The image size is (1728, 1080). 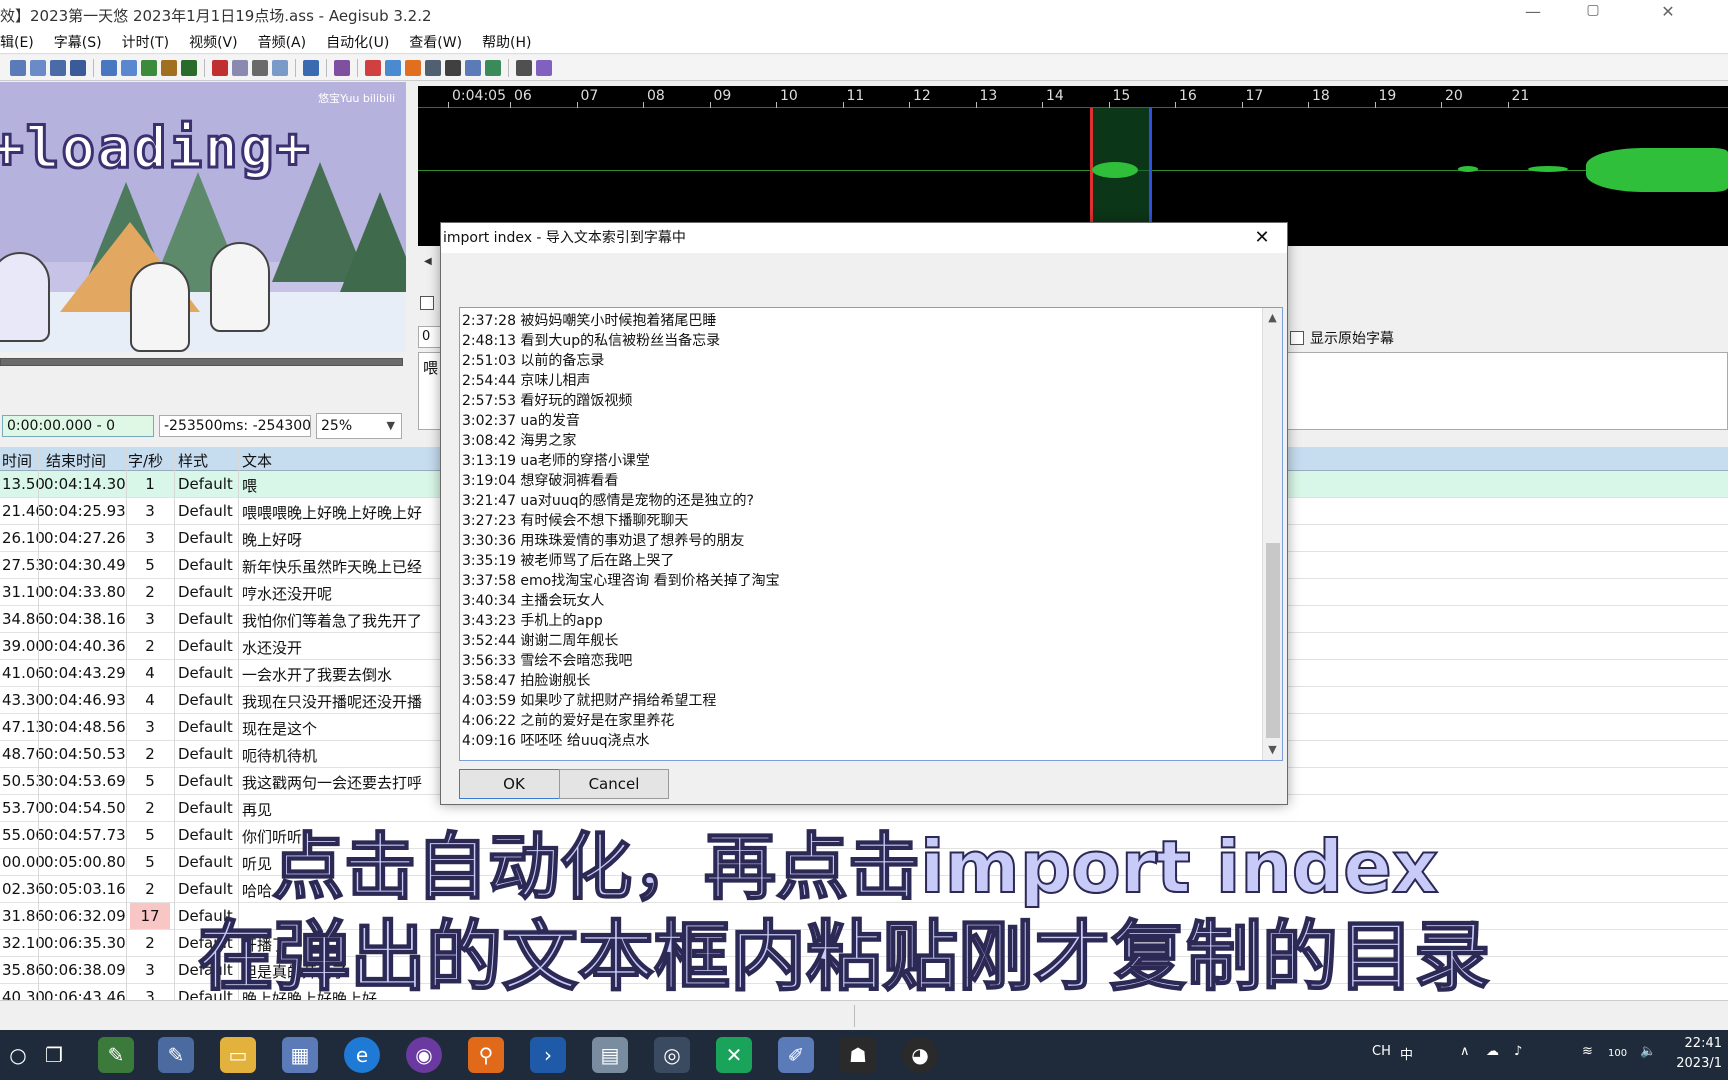 I want to click on show-original-label: 显示原始字幕, so click(x=1352, y=339).